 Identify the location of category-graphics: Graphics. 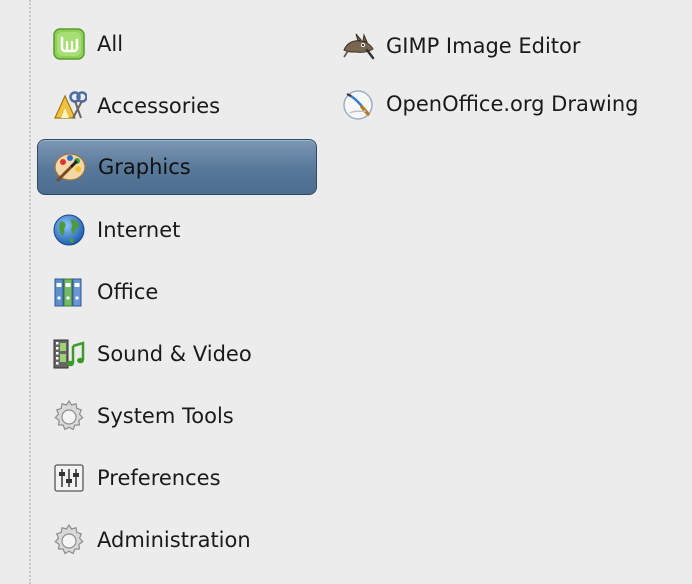
(177, 167).